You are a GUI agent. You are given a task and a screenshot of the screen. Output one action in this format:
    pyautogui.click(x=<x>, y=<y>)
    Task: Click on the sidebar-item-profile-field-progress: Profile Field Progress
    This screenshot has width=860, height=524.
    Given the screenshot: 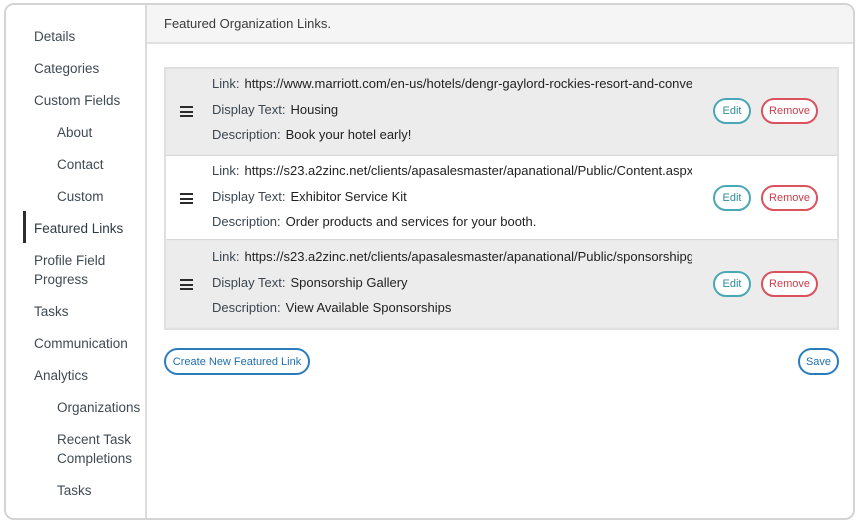 What is the action you would take?
    pyautogui.click(x=69, y=270)
    